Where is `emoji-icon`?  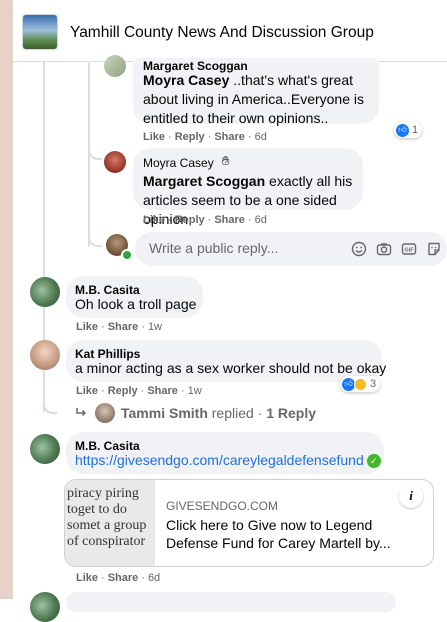
emoji-icon is located at coordinates (359, 249).